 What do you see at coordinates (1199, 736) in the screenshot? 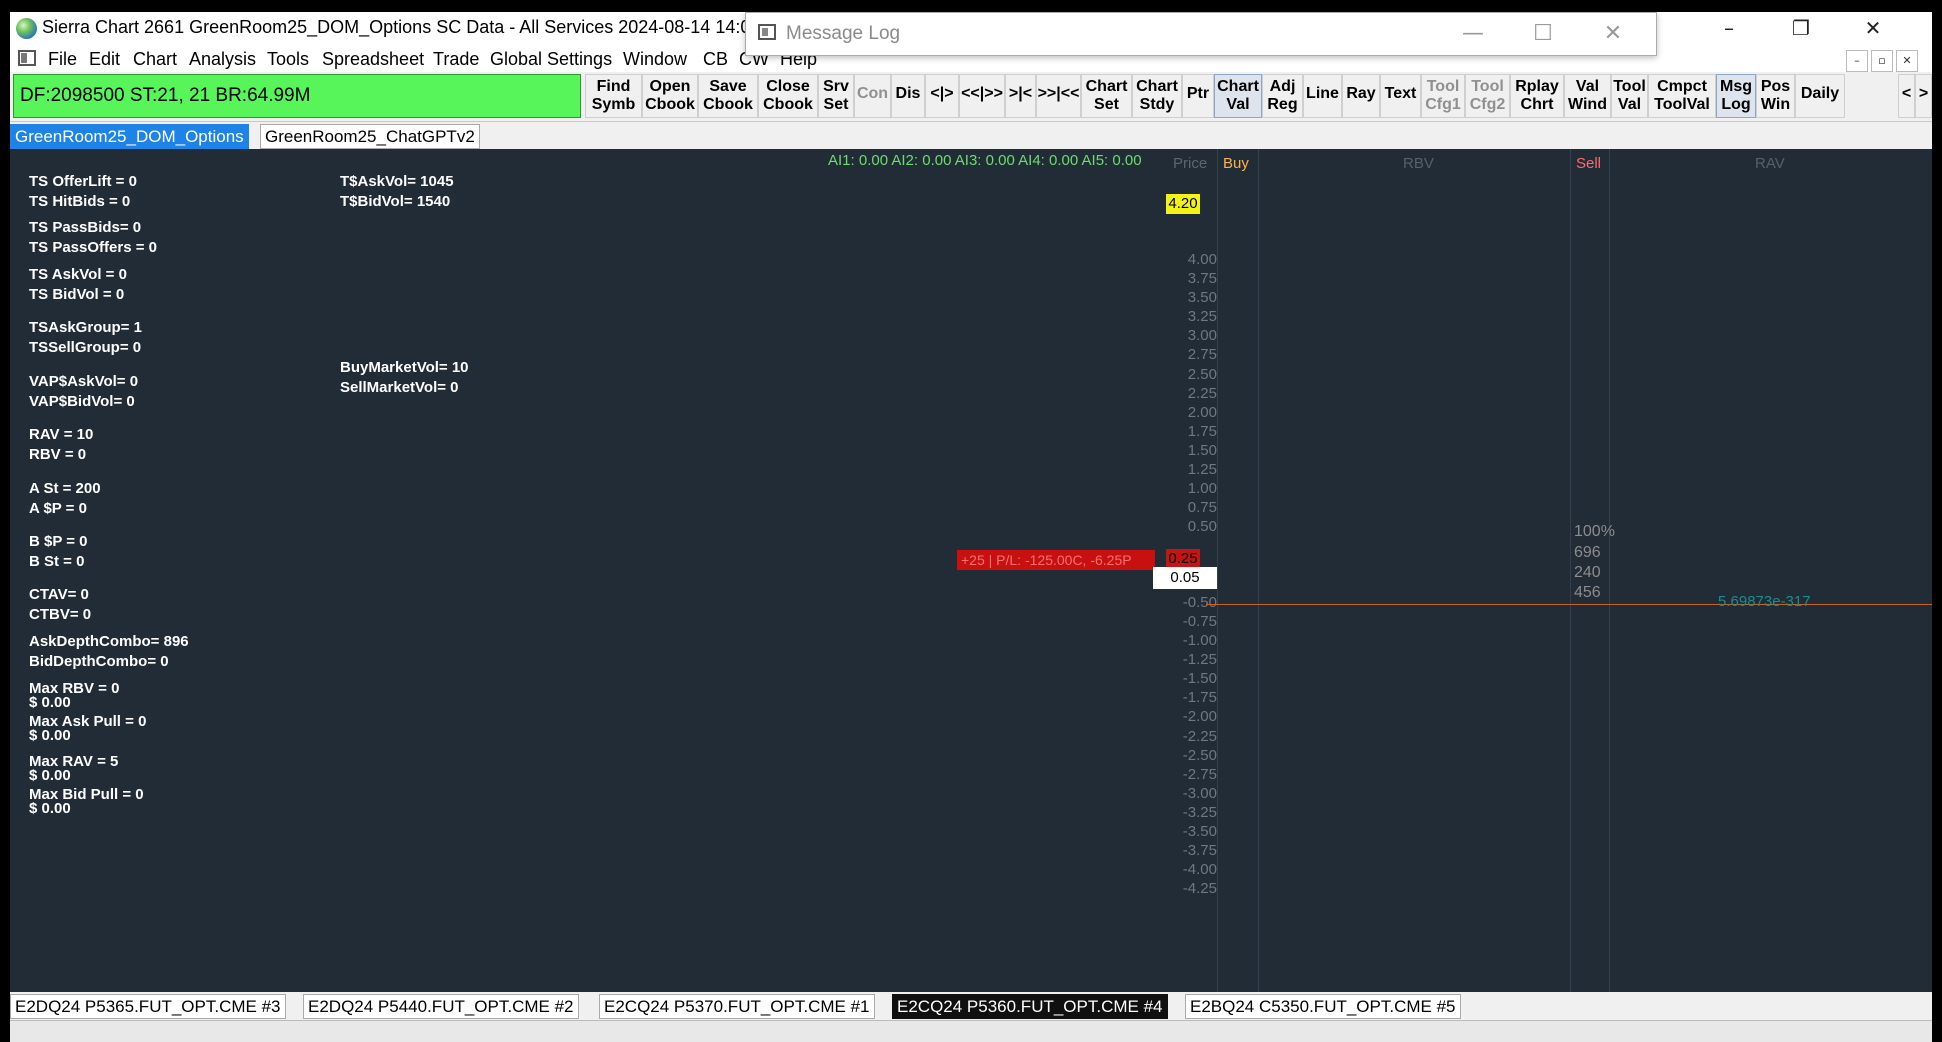
I see `price-tick-label: -2.25` at bounding box center [1199, 736].